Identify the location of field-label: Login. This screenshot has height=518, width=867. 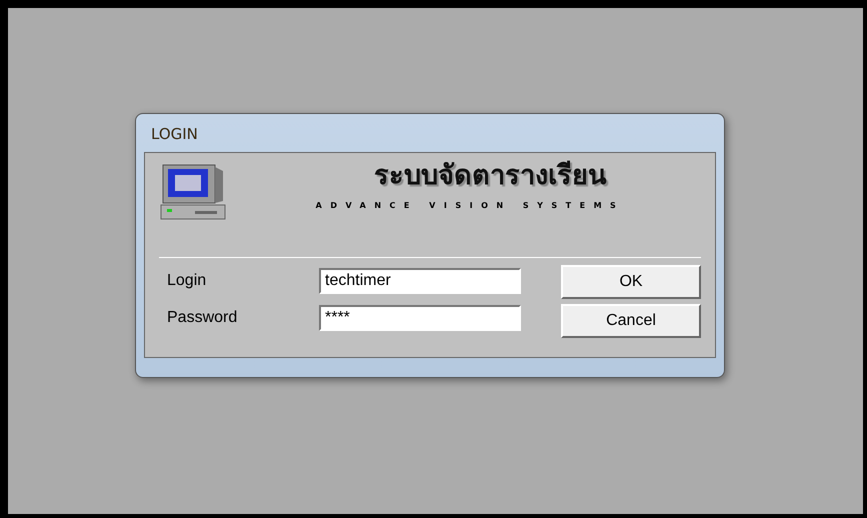
(187, 281).